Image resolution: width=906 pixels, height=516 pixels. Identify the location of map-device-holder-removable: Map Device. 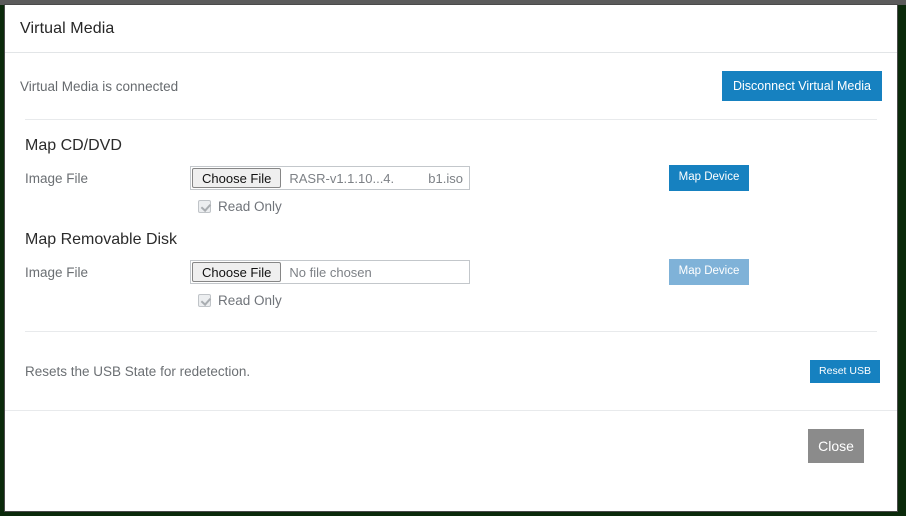
(709, 272).